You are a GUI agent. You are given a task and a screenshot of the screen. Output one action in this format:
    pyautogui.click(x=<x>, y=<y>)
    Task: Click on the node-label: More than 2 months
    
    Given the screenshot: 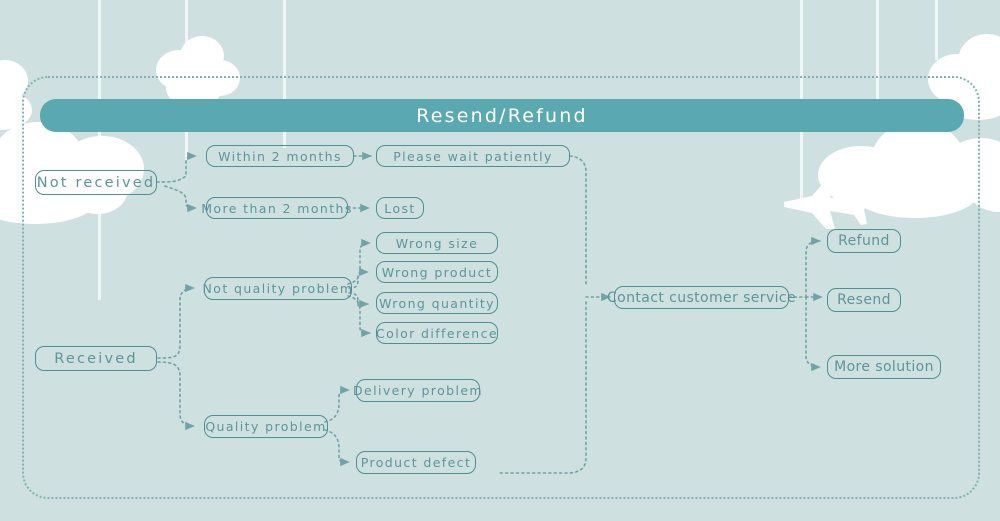 What is the action you would take?
    pyautogui.click(x=277, y=208)
    